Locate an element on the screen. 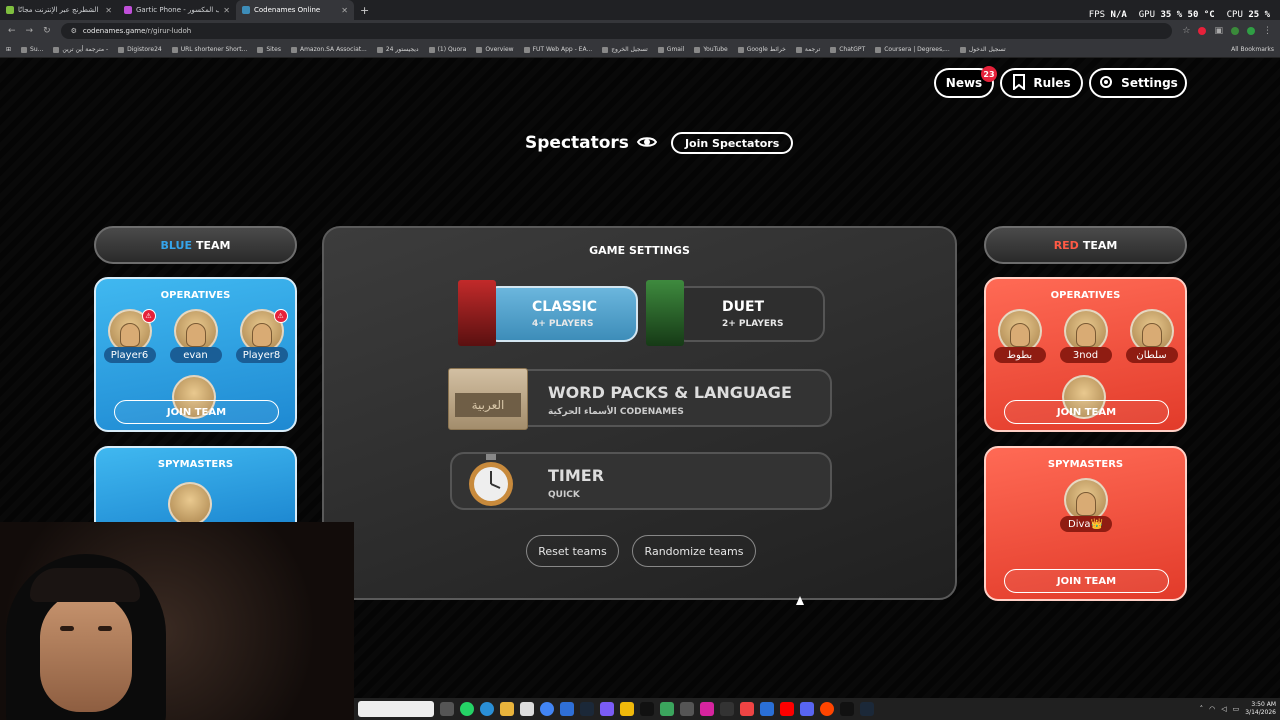 The height and width of the screenshot is (720, 1280). timer-button: TIMER QUICK is located at coordinates (641, 481).